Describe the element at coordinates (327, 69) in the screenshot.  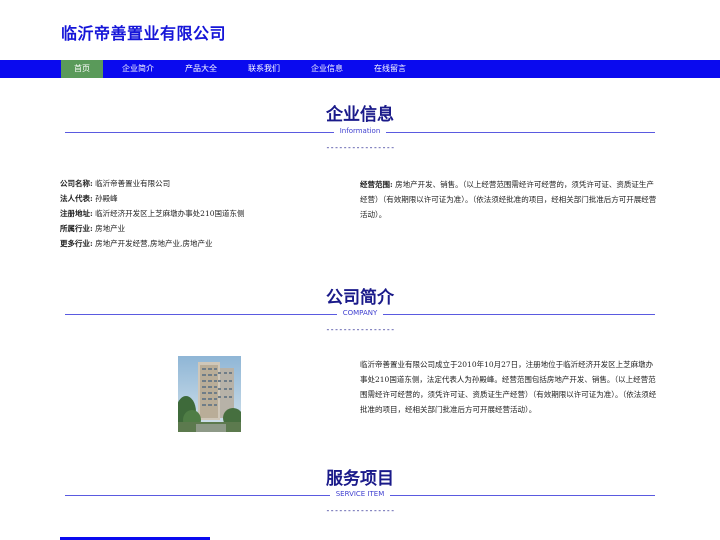
I see `nav-item-company-info: 企业信息` at that location.